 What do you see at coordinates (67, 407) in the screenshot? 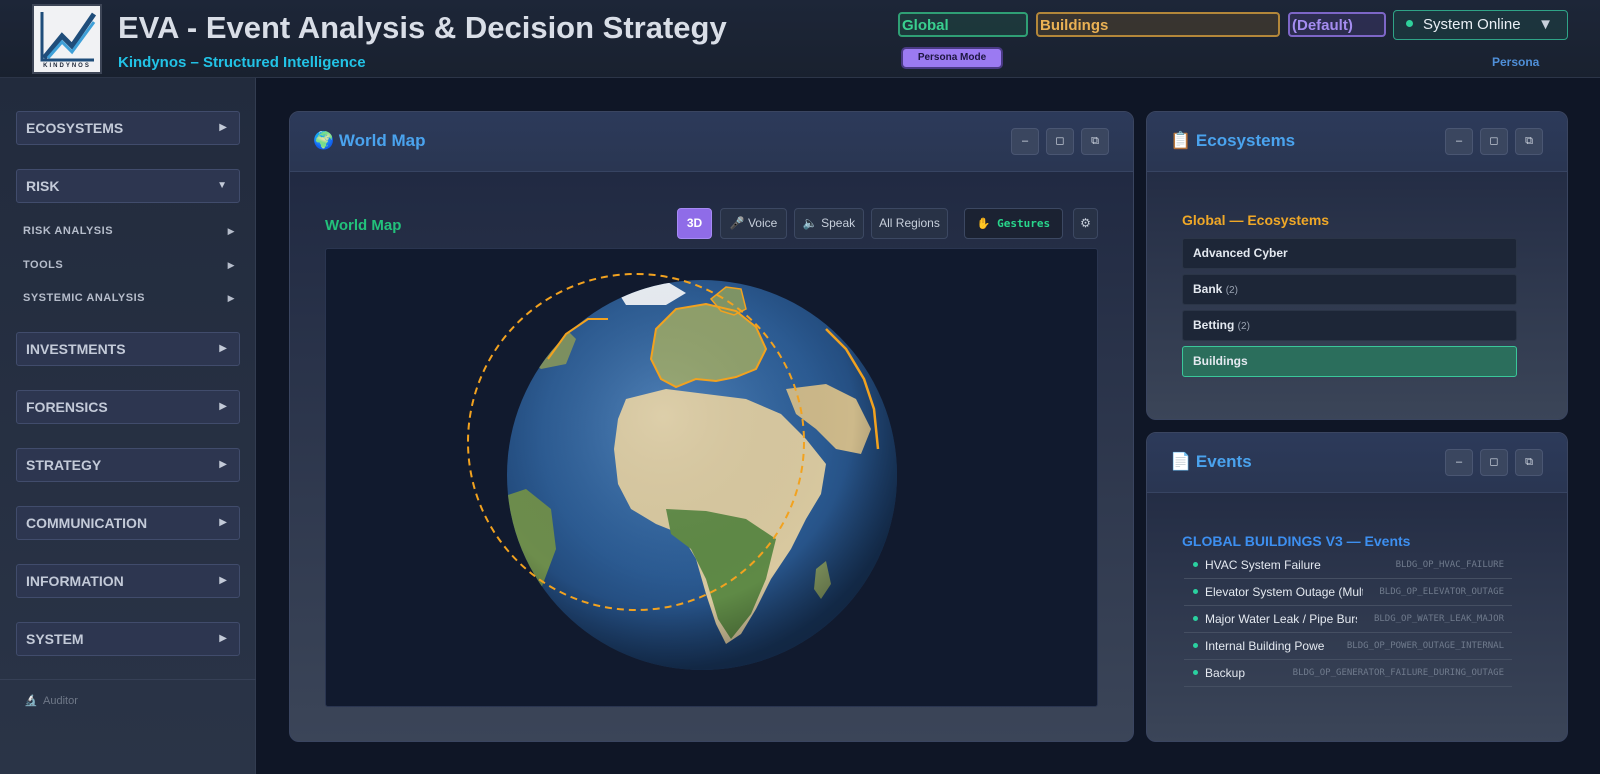
I see `sidebar-section-label: FORENSICS` at bounding box center [67, 407].